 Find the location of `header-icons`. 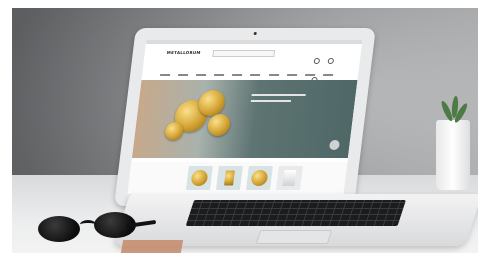

header-icons is located at coordinates (331, 66).